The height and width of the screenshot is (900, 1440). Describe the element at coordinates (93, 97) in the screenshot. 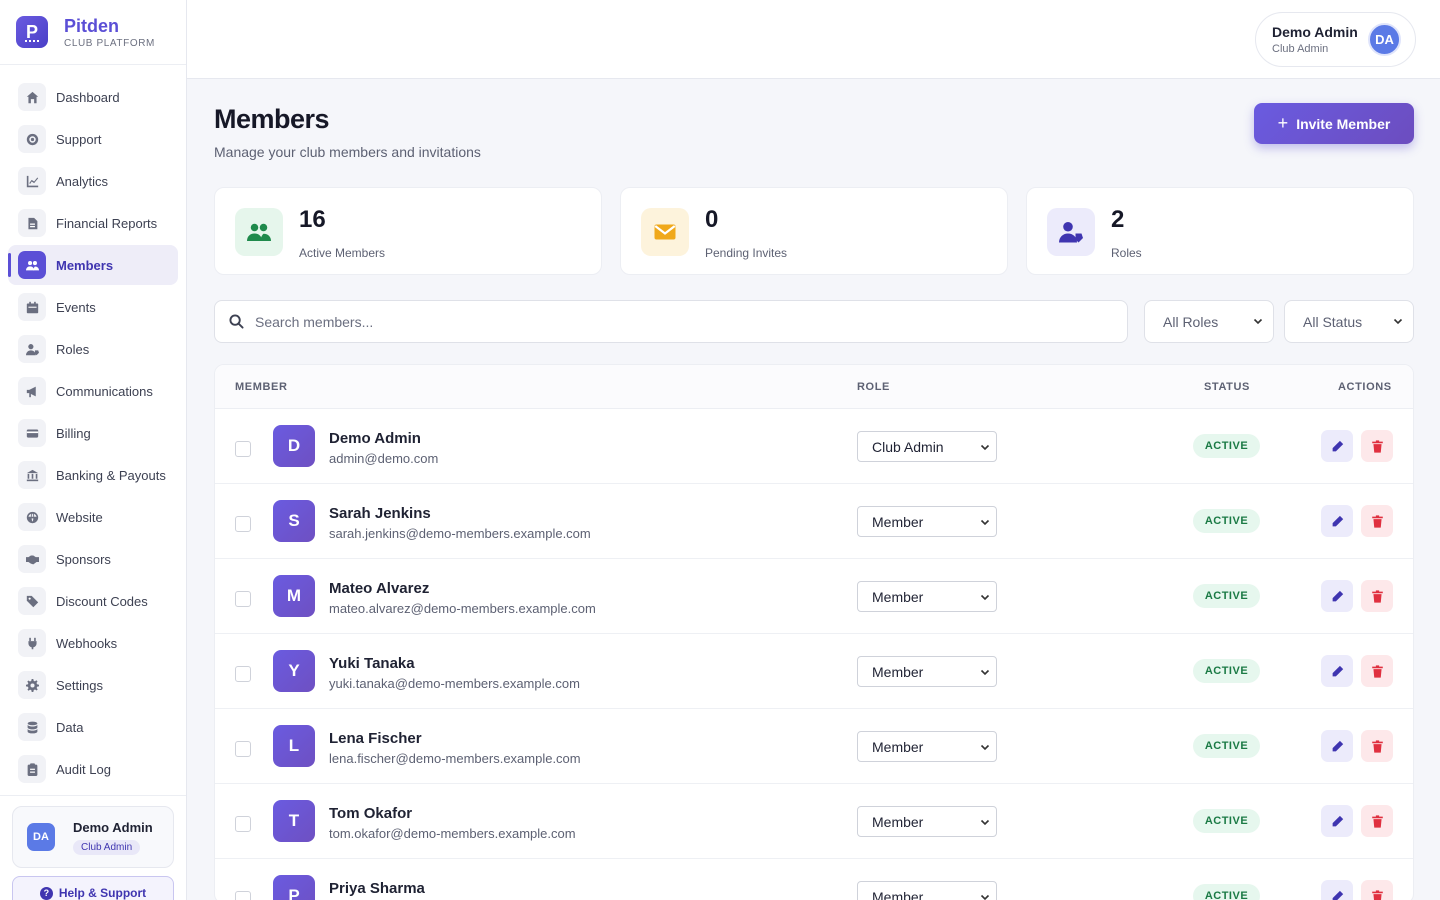

I see `sidebar-item-dashboard: Dashboard` at that location.